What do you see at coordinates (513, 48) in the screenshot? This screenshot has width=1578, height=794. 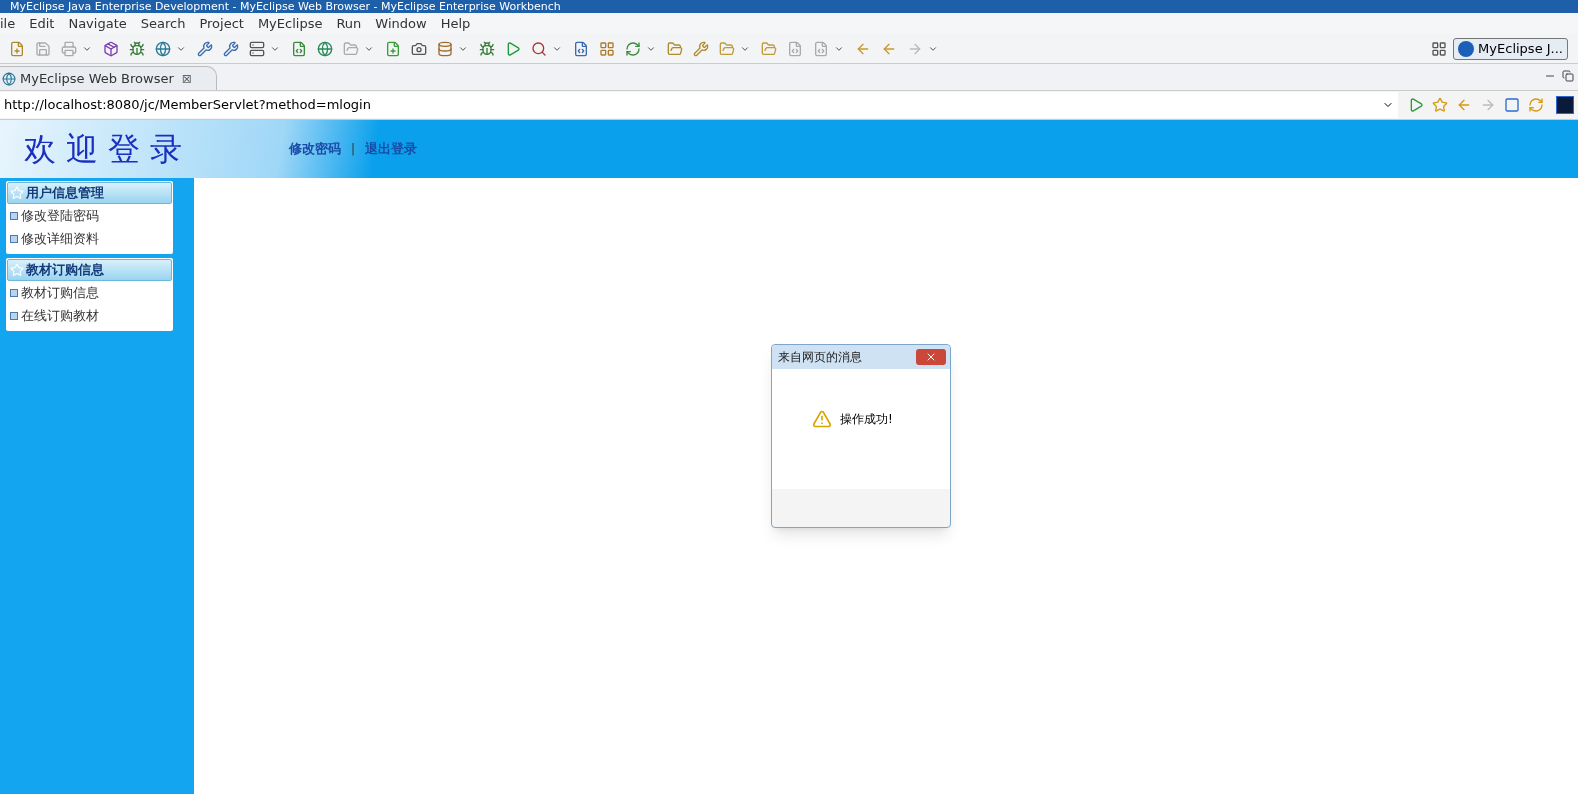 I see `run-icon` at bounding box center [513, 48].